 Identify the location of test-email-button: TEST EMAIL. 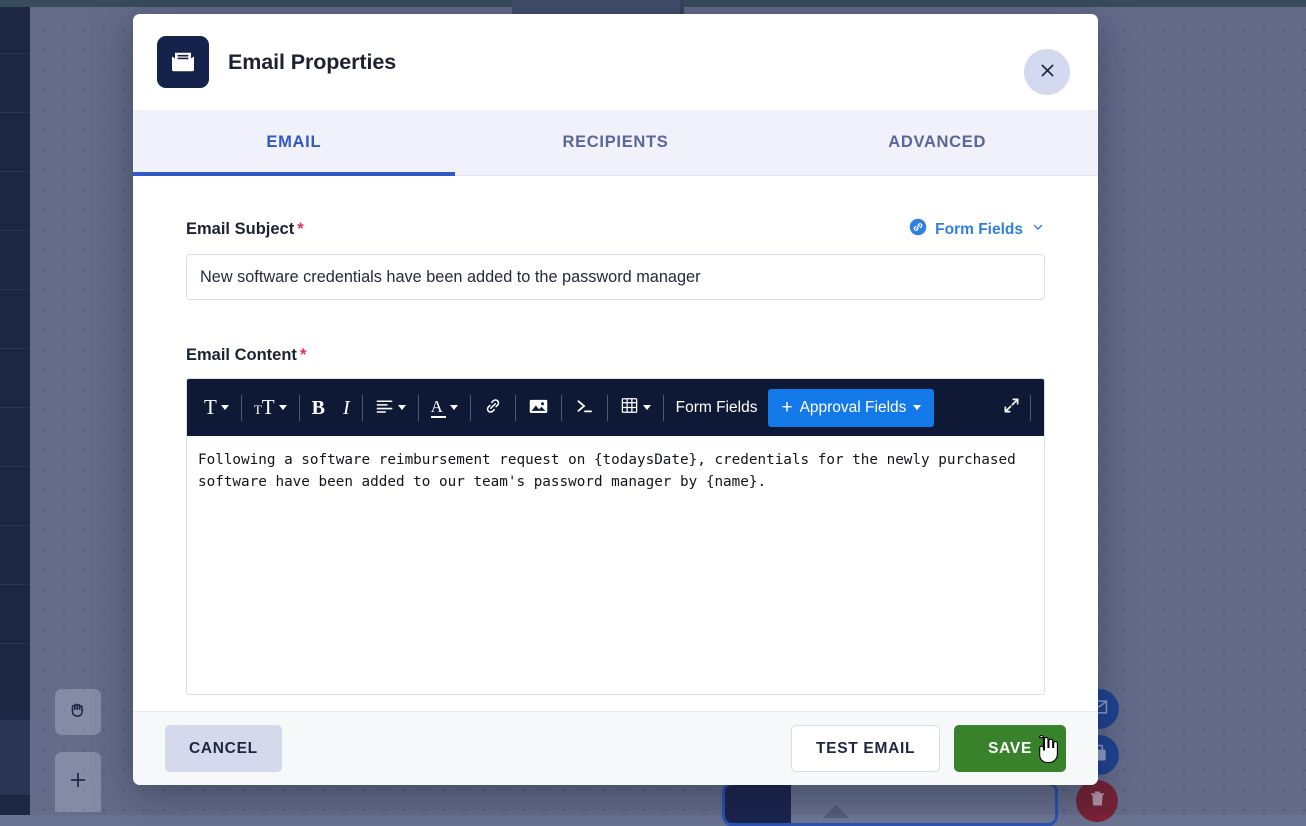
(866, 748).